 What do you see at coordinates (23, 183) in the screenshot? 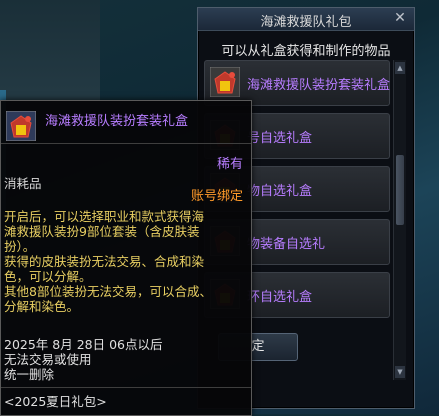
I see `tooltip-category: 消耗品` at bounding box center [23, 183].